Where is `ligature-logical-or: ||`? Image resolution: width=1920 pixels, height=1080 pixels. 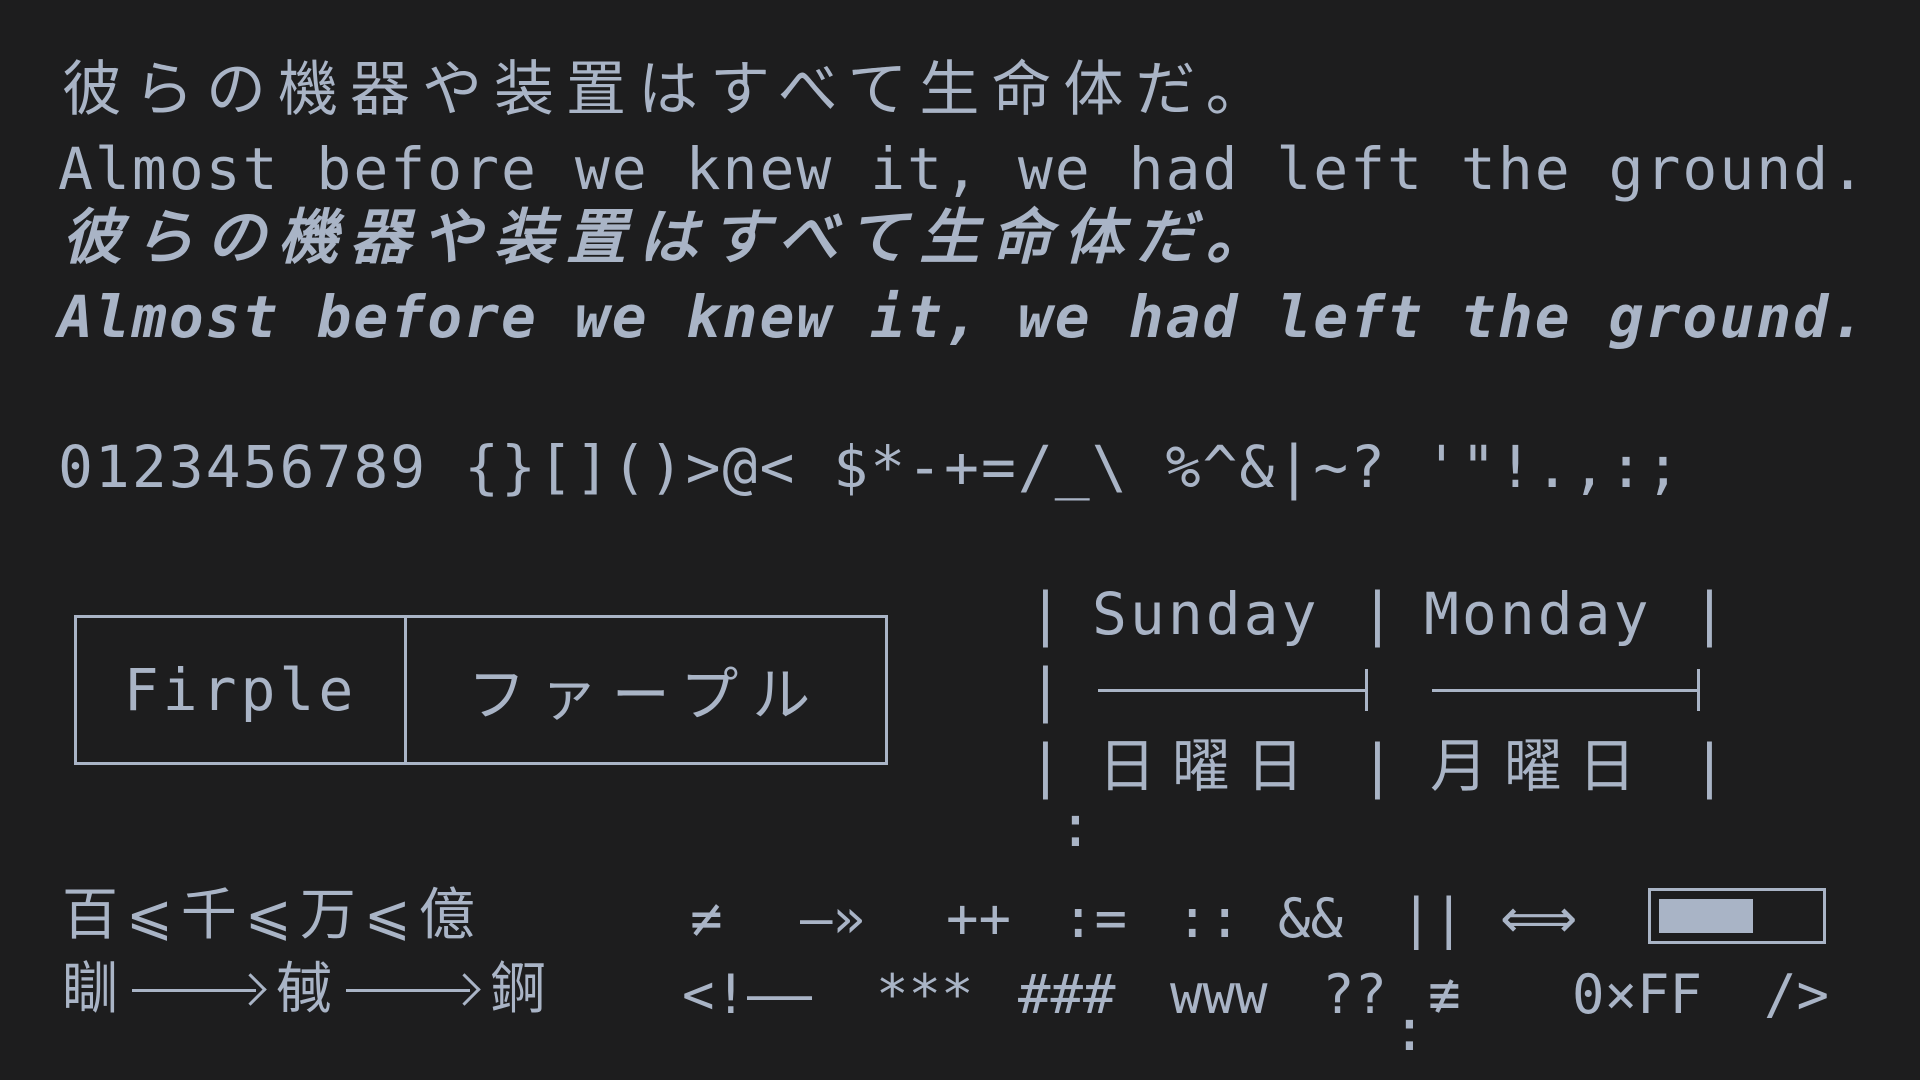 ligature-logical-or: || is located at coordinates (1433, 918).